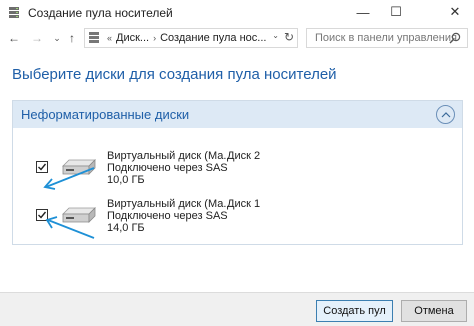 The image size is (474, 326). What do you see at coordinates (434, 311) in the screenshot?
I see `cancel-button: Отмена` at bounding box center [434, 311].